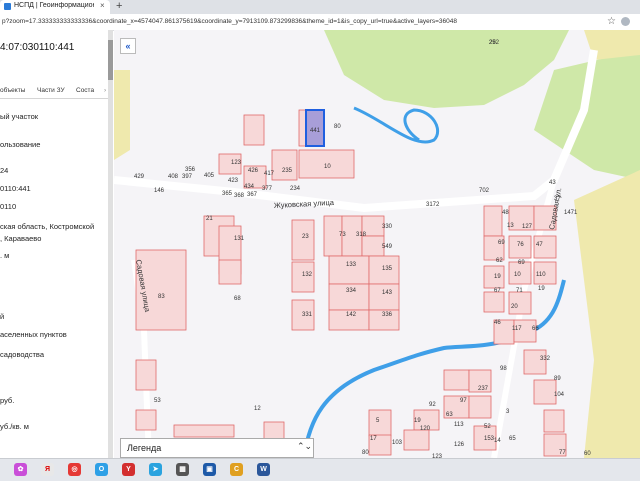  Describe the element at coordinates (463, 401) in the screenshot. I see `parcel-number-label: 97` at that location.